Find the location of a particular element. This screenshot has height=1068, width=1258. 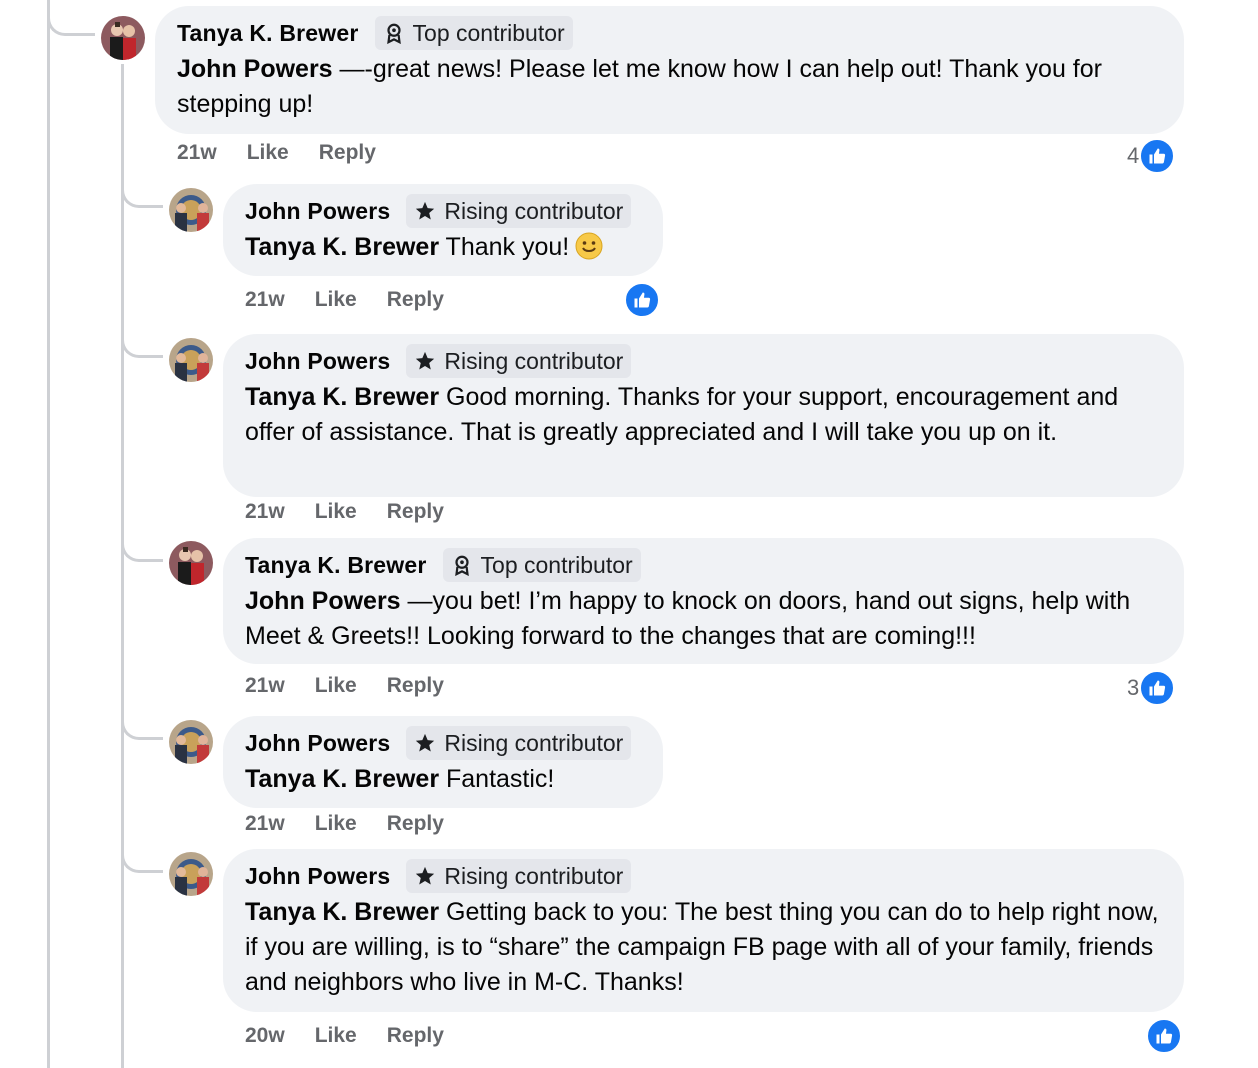

smiley-emoji-icon is located at coordinates (589, 246).